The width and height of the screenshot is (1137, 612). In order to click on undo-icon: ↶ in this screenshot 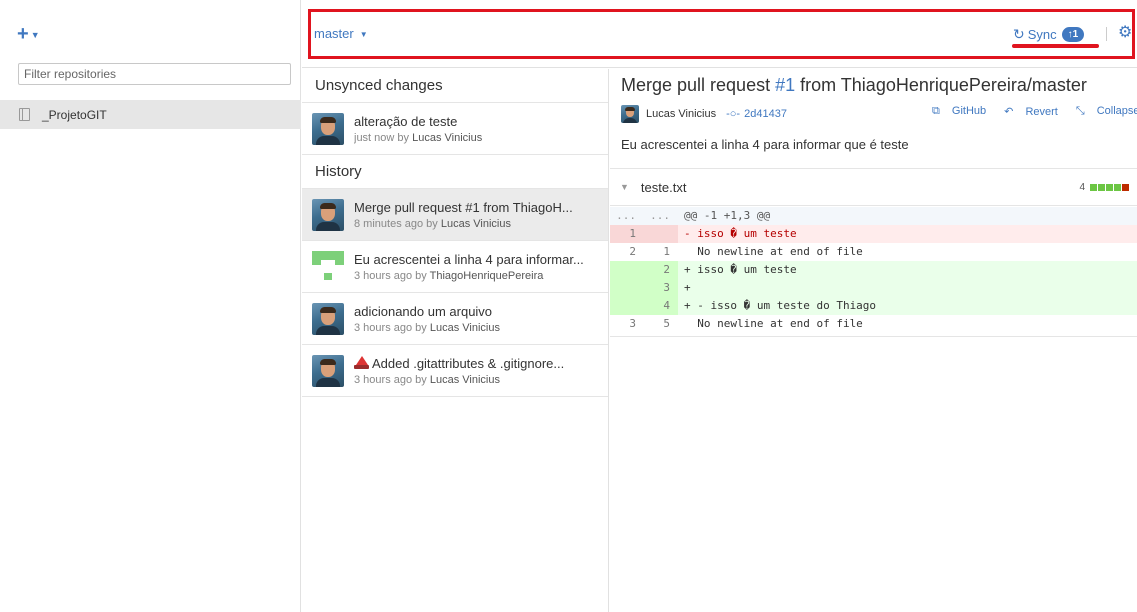, I will do `click(1009, 112)`.